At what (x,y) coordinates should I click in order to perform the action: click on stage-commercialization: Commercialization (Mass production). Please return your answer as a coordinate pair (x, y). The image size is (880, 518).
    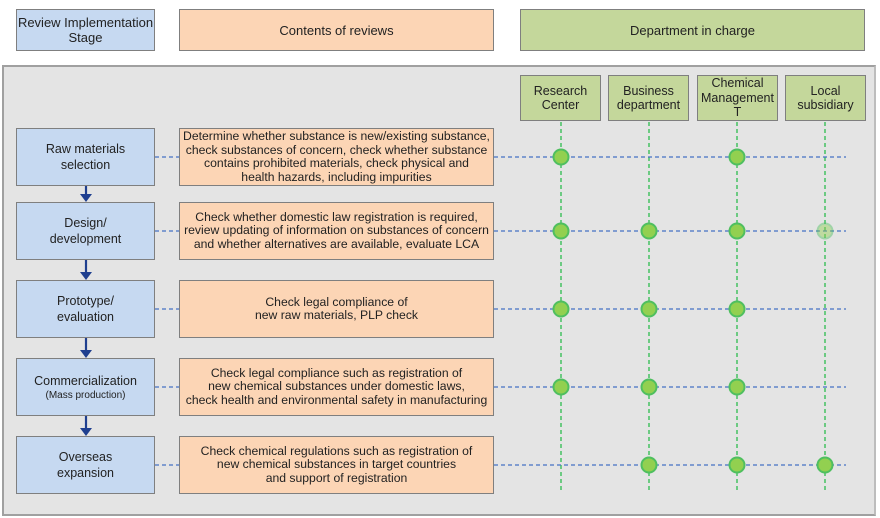
    Looking at the image, I should click on (85, 387).